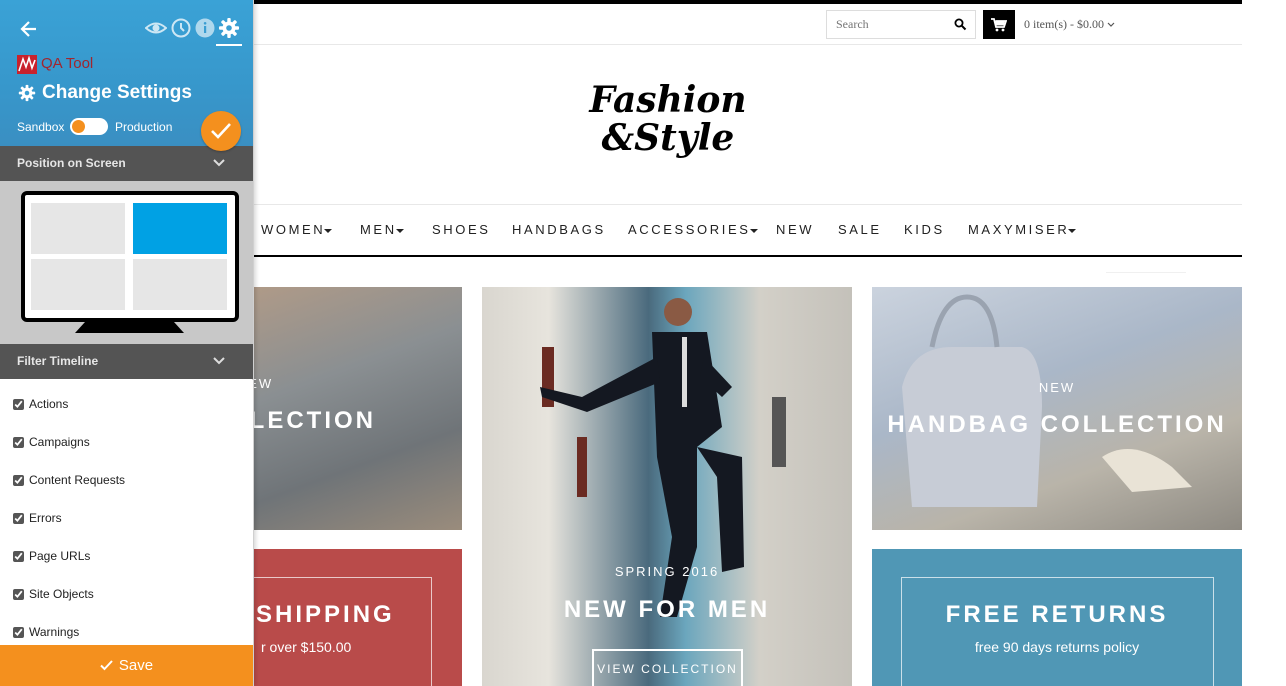  I want to click on search-box, so click(901, 24).